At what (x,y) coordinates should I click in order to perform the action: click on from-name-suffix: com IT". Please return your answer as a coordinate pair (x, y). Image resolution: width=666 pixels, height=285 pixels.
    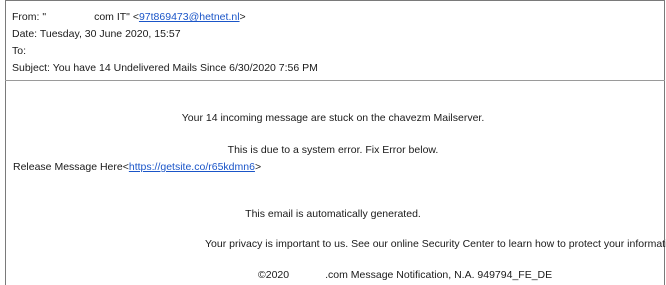
    Looking at the image, I should click on (112, 17).